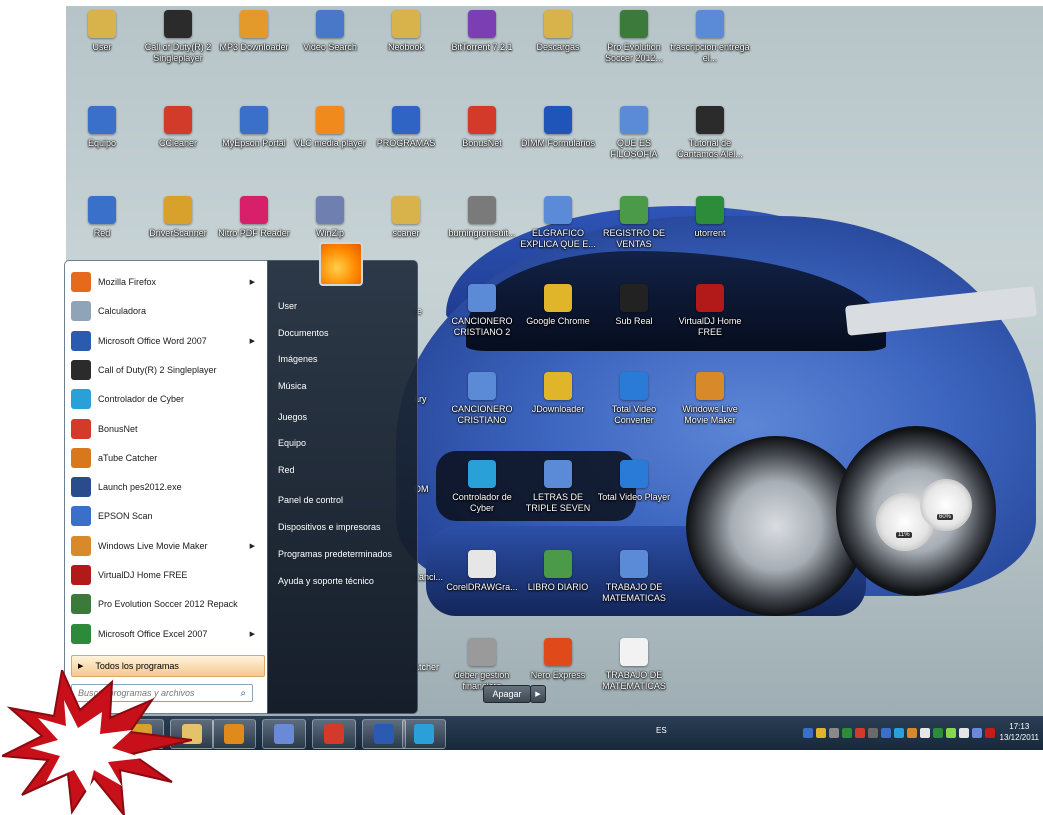  I want to click on desktop-icon: LETRAS DE TRIPLE SEVEN, so click(558, 487).